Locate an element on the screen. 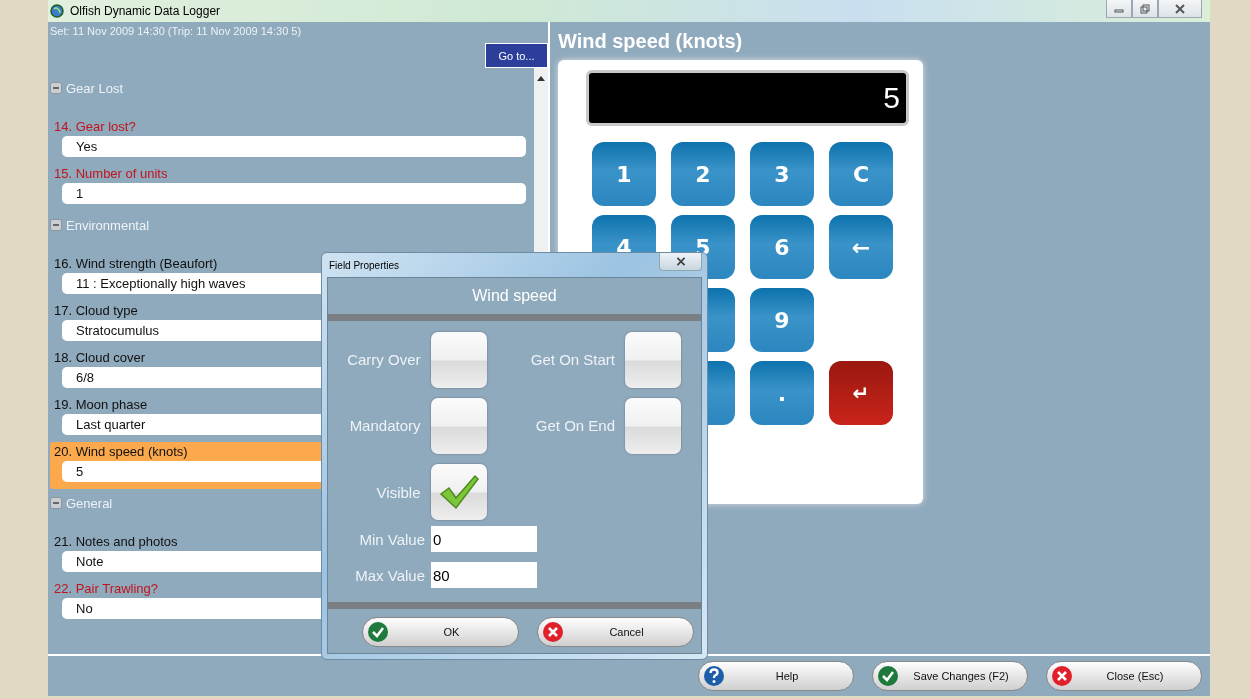 Image resolution: width=1250 pixels, height=699 pixels. section-title: General is located at coordinates (89, 503).